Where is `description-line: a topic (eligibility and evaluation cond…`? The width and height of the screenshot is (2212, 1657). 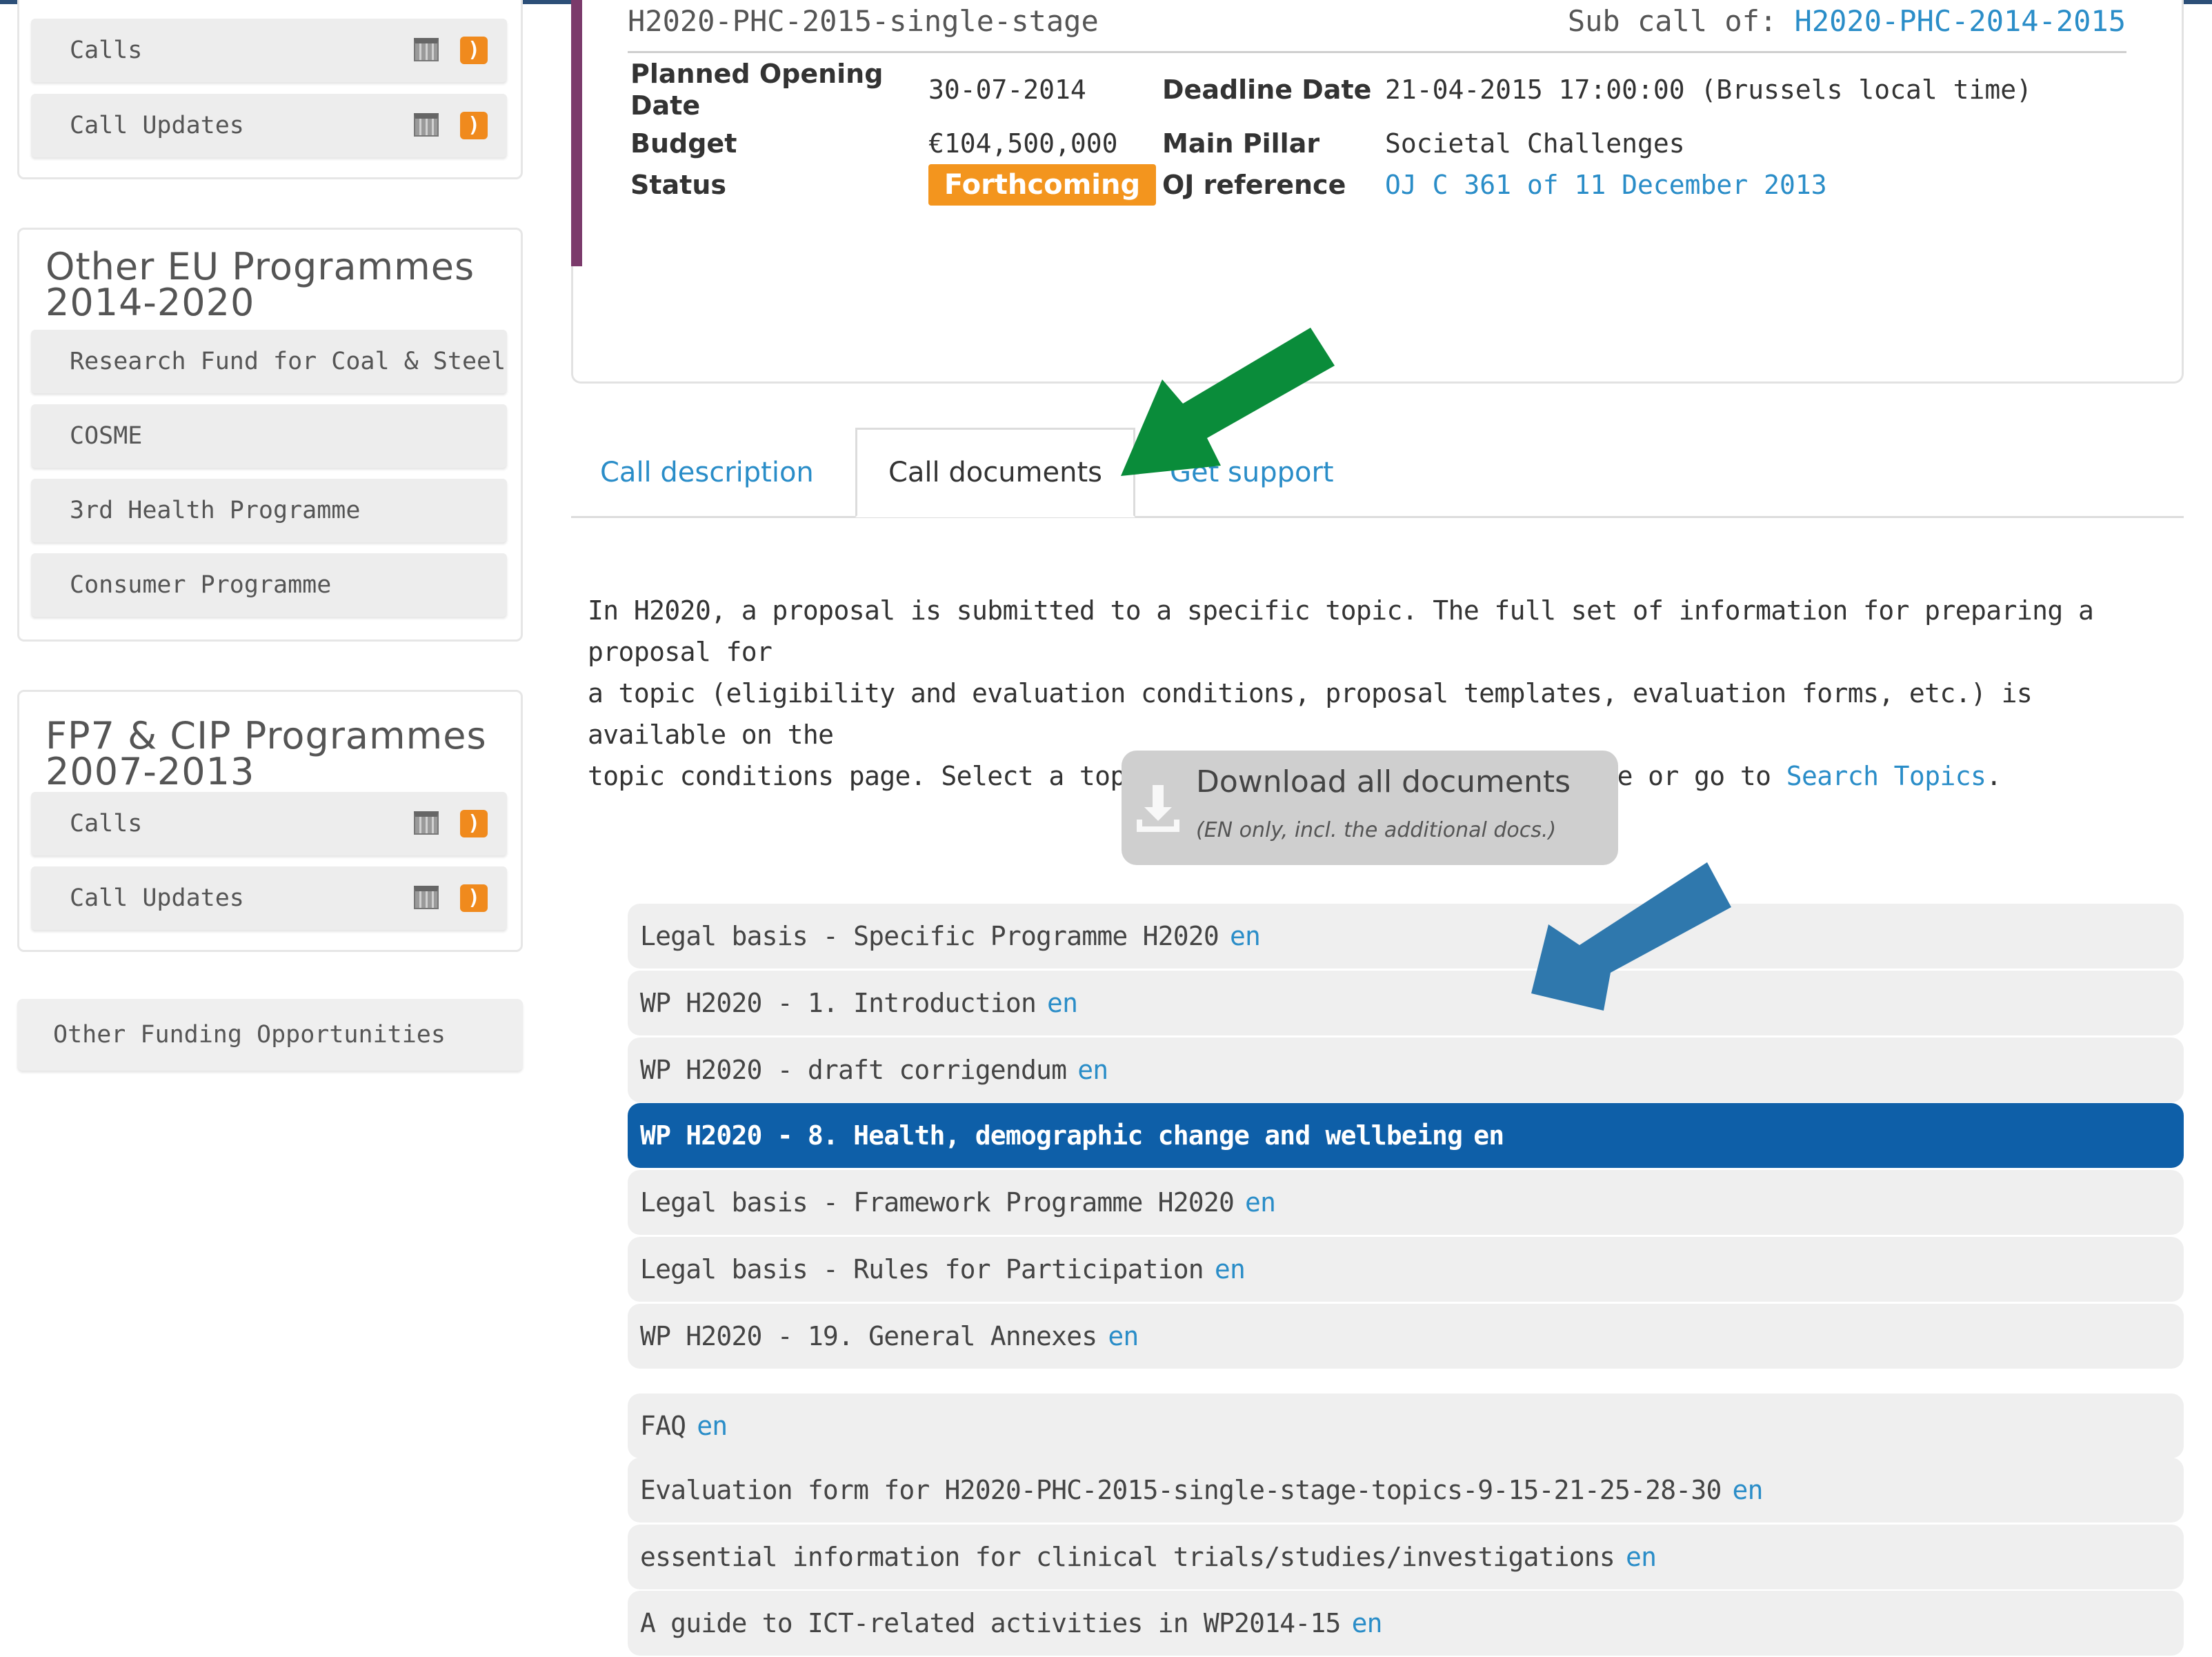
description-line: a topic (eligibility and evaluation cond… is located at coordinates (1310, 714).